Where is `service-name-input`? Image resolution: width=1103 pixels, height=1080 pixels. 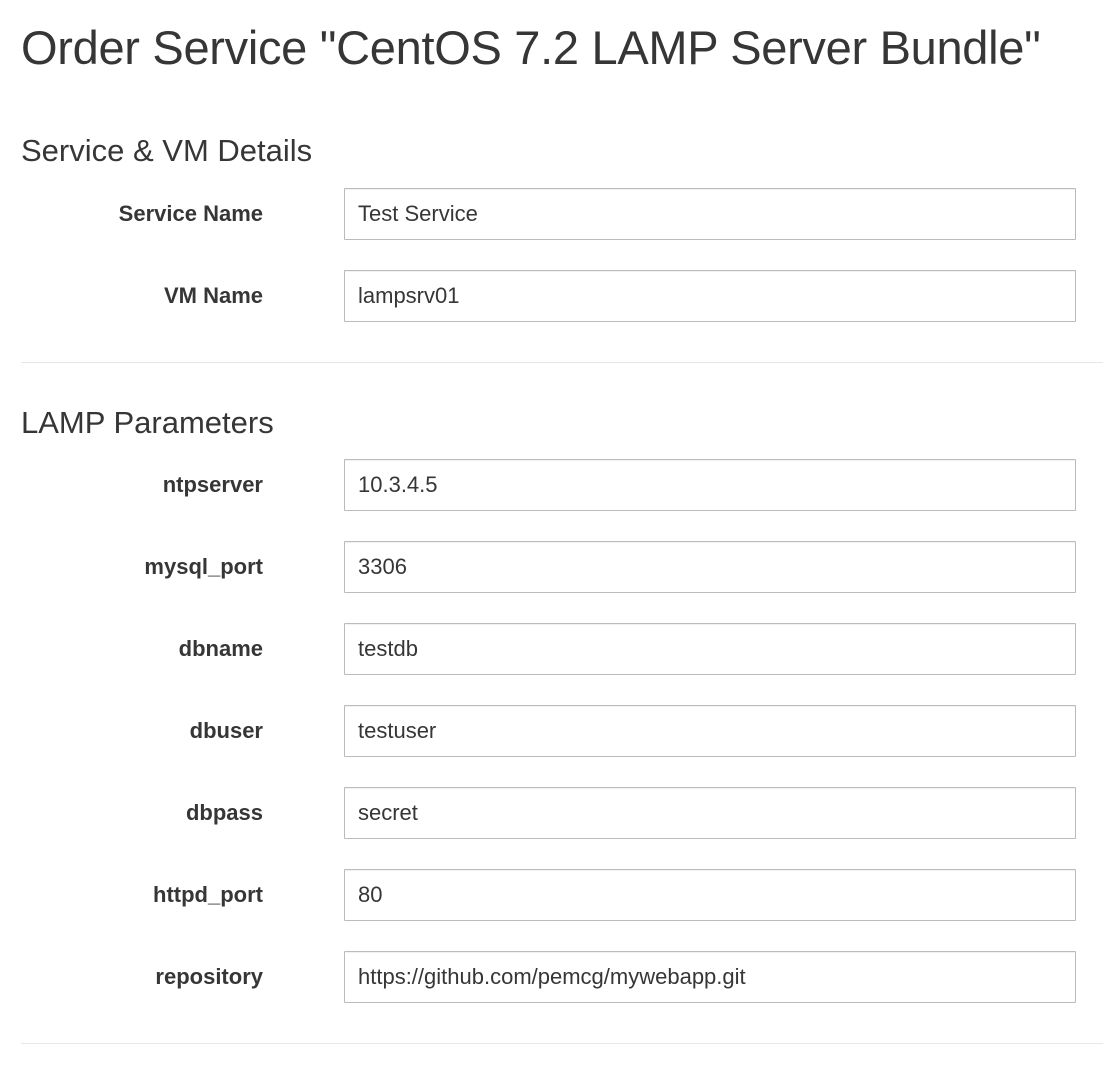 service-name-input is located at coordinates (710, 214).